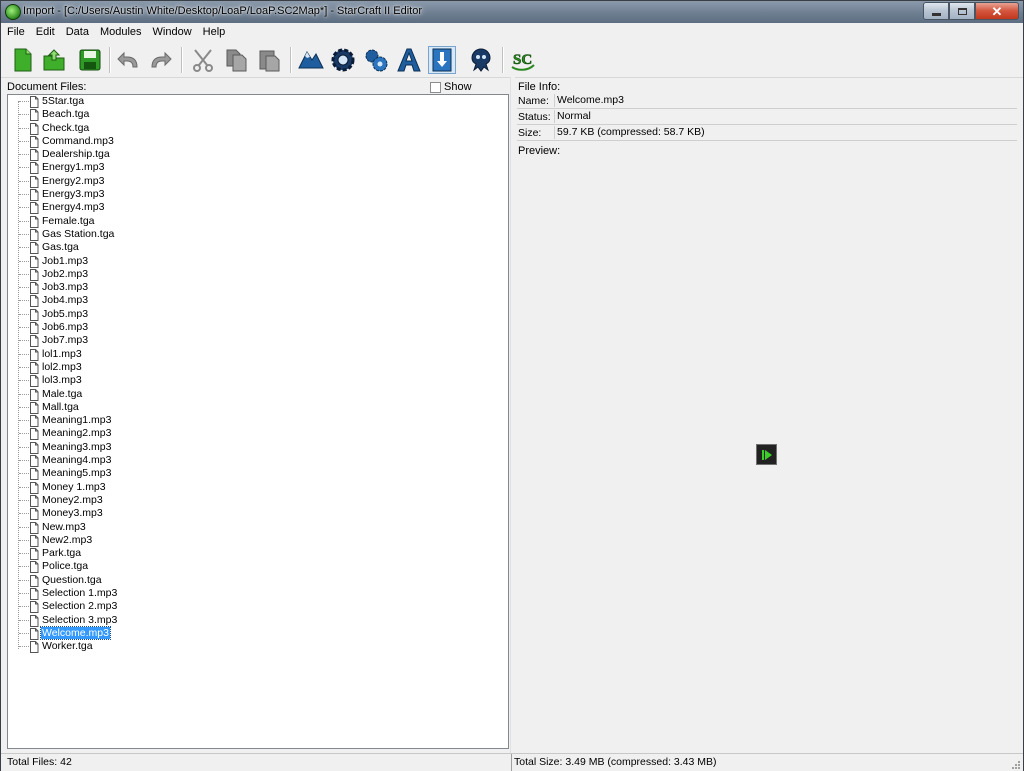 The width and height of the screenshot is (1024, 771). Describe the element at coordinates (343, 60) in the screenshot. I see `triggers-module-button` at that location.